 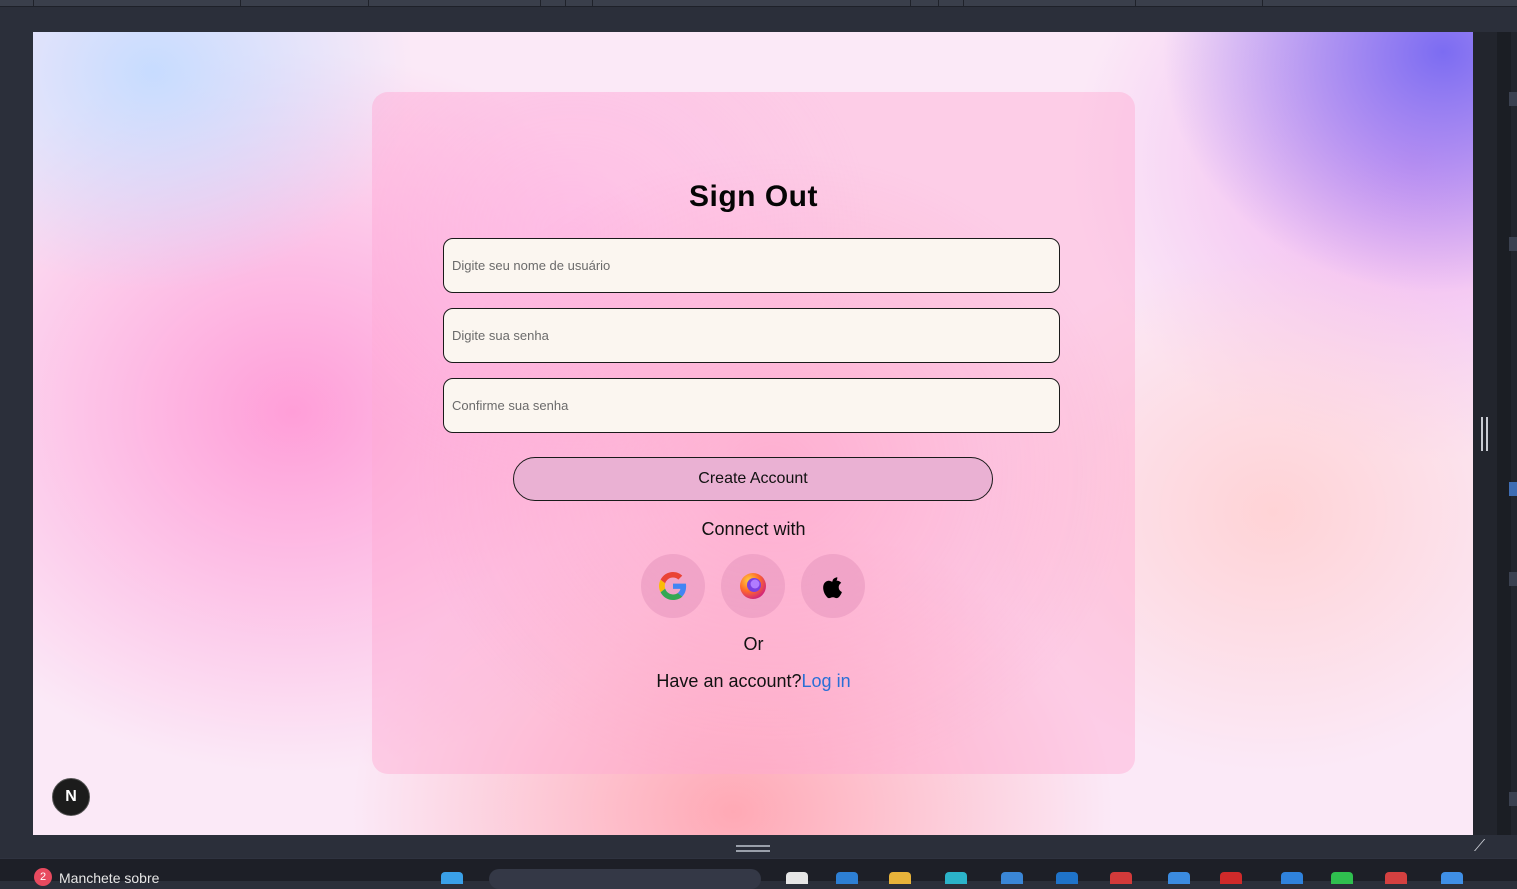 I want to click on password-input, so click(x=751, y=335).